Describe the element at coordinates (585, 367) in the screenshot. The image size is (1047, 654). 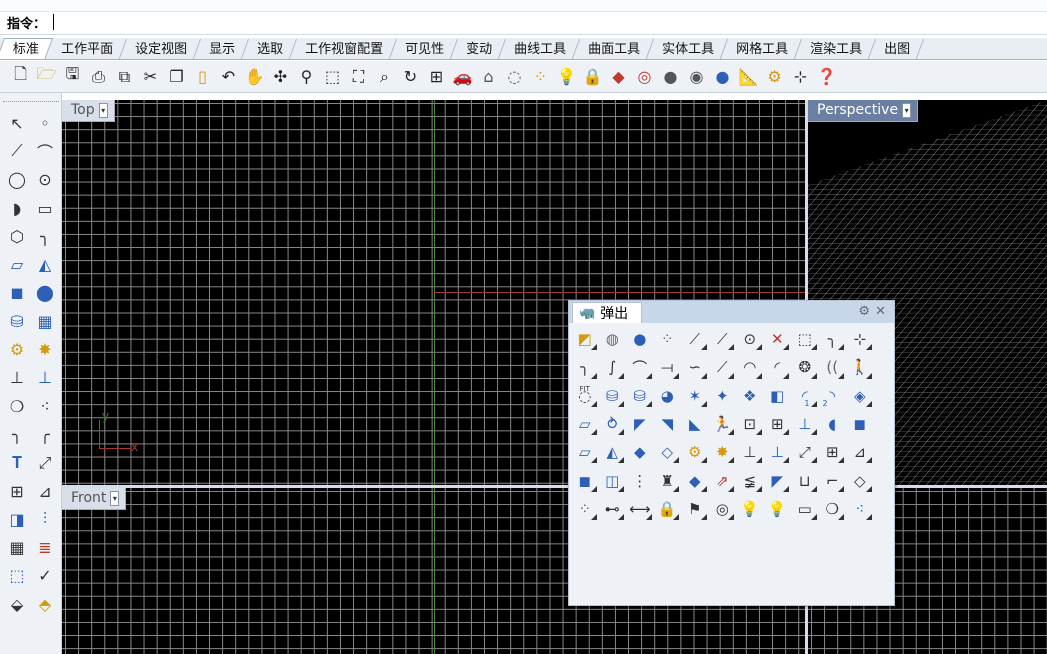
I see `fillet-curve-icon: ╮` at that location.